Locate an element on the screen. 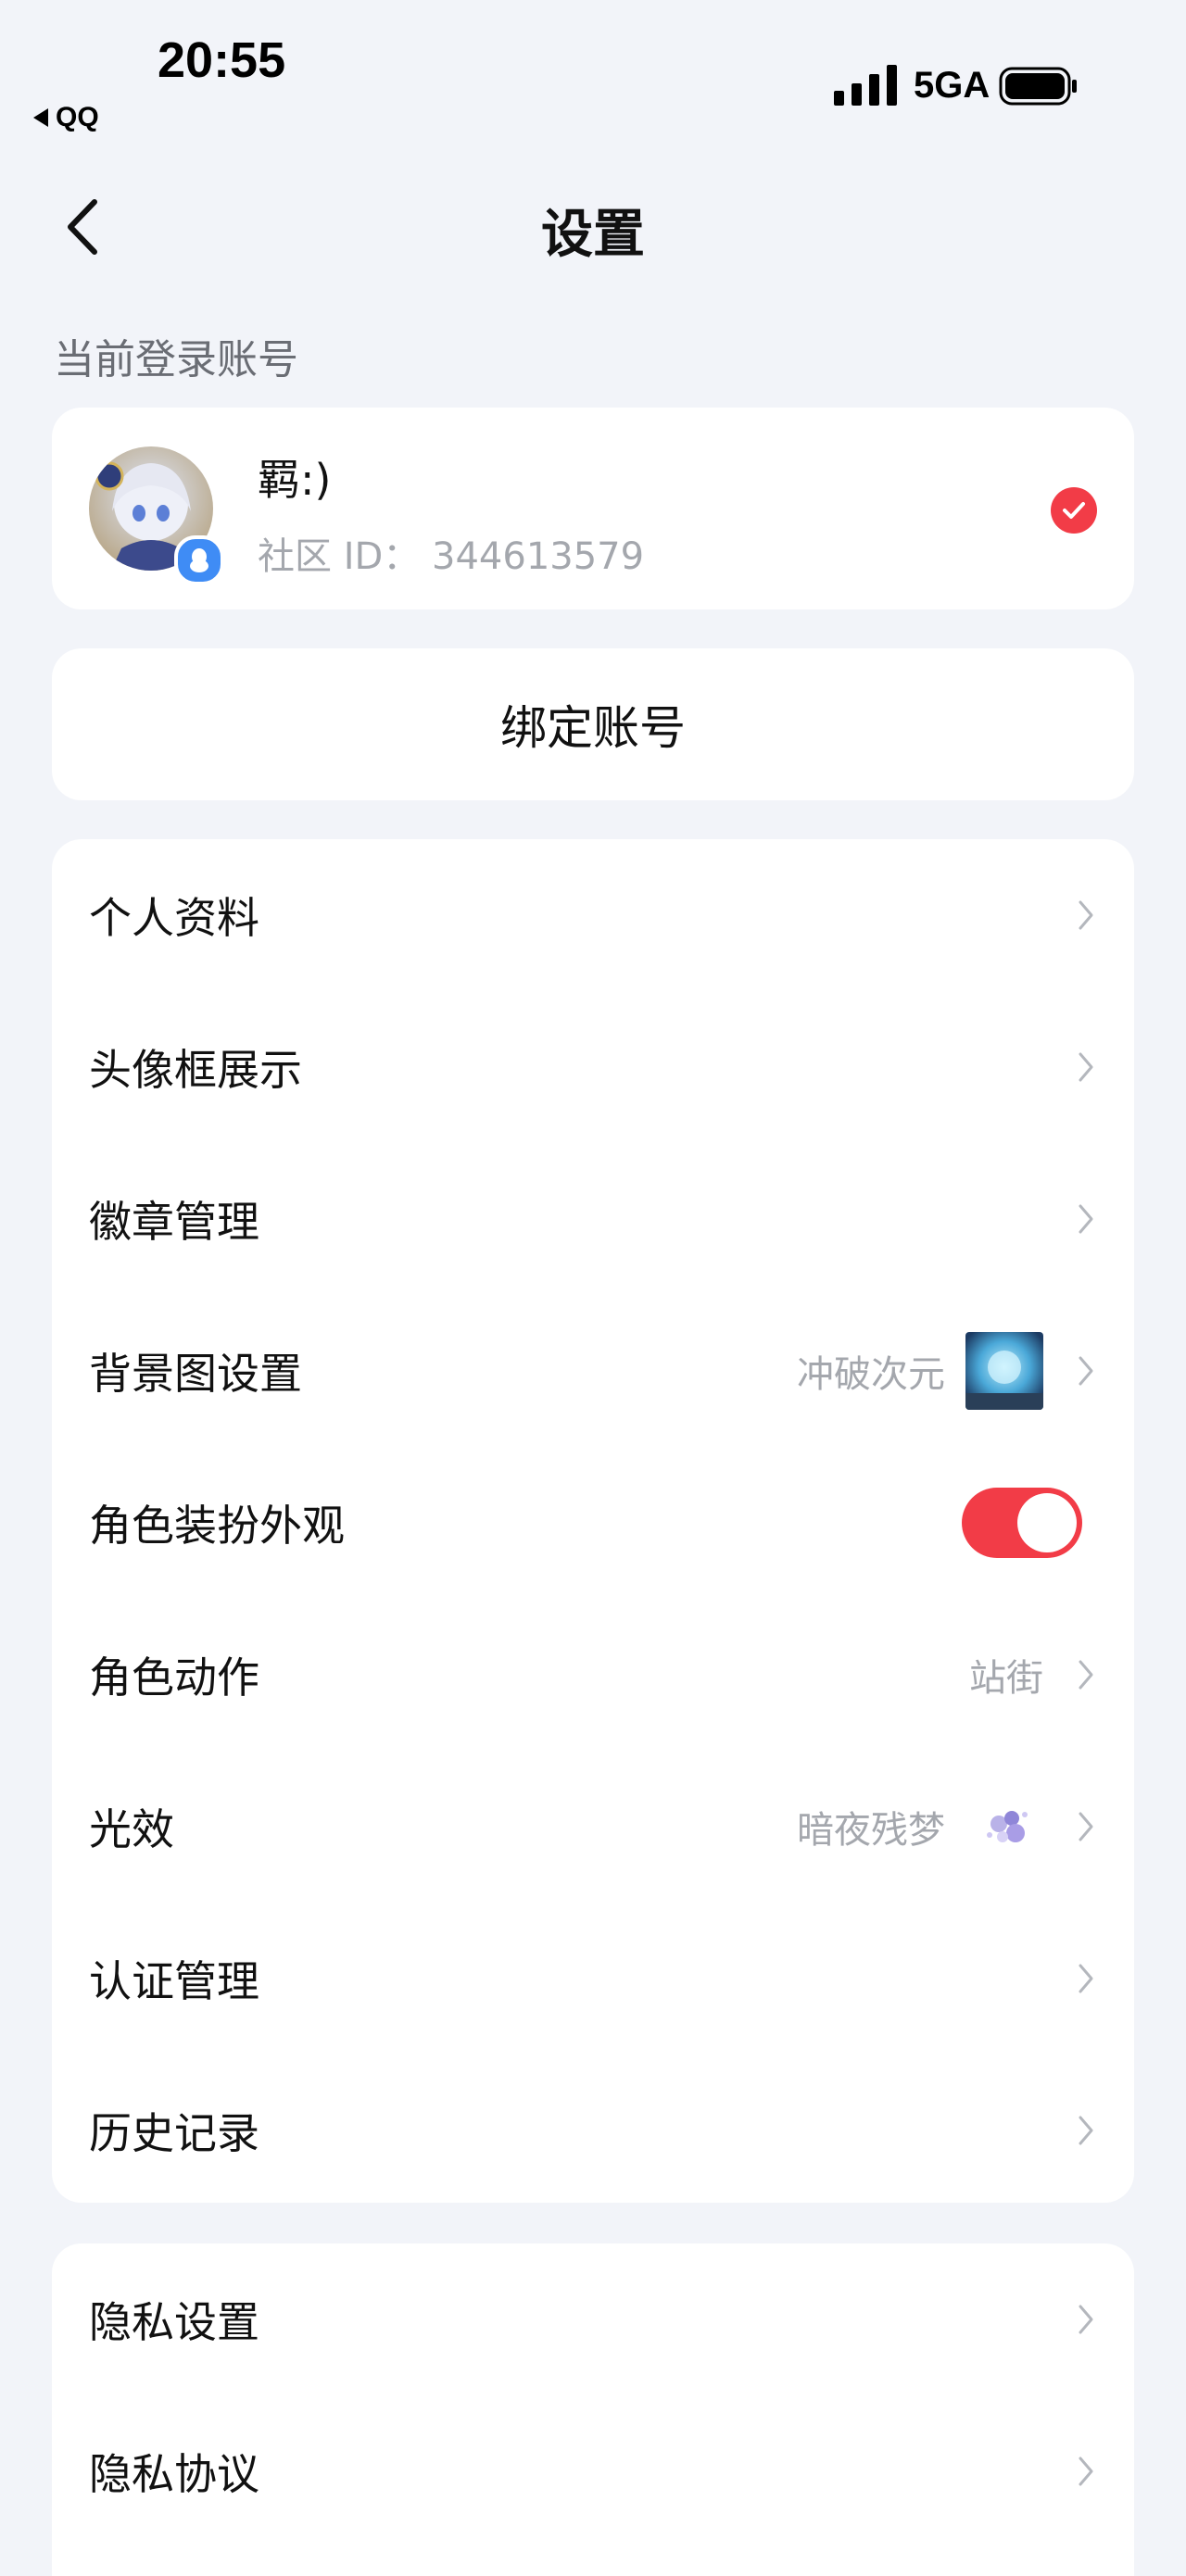  menu-item-label: 认证管理 is located at coordinates (174, 1981).